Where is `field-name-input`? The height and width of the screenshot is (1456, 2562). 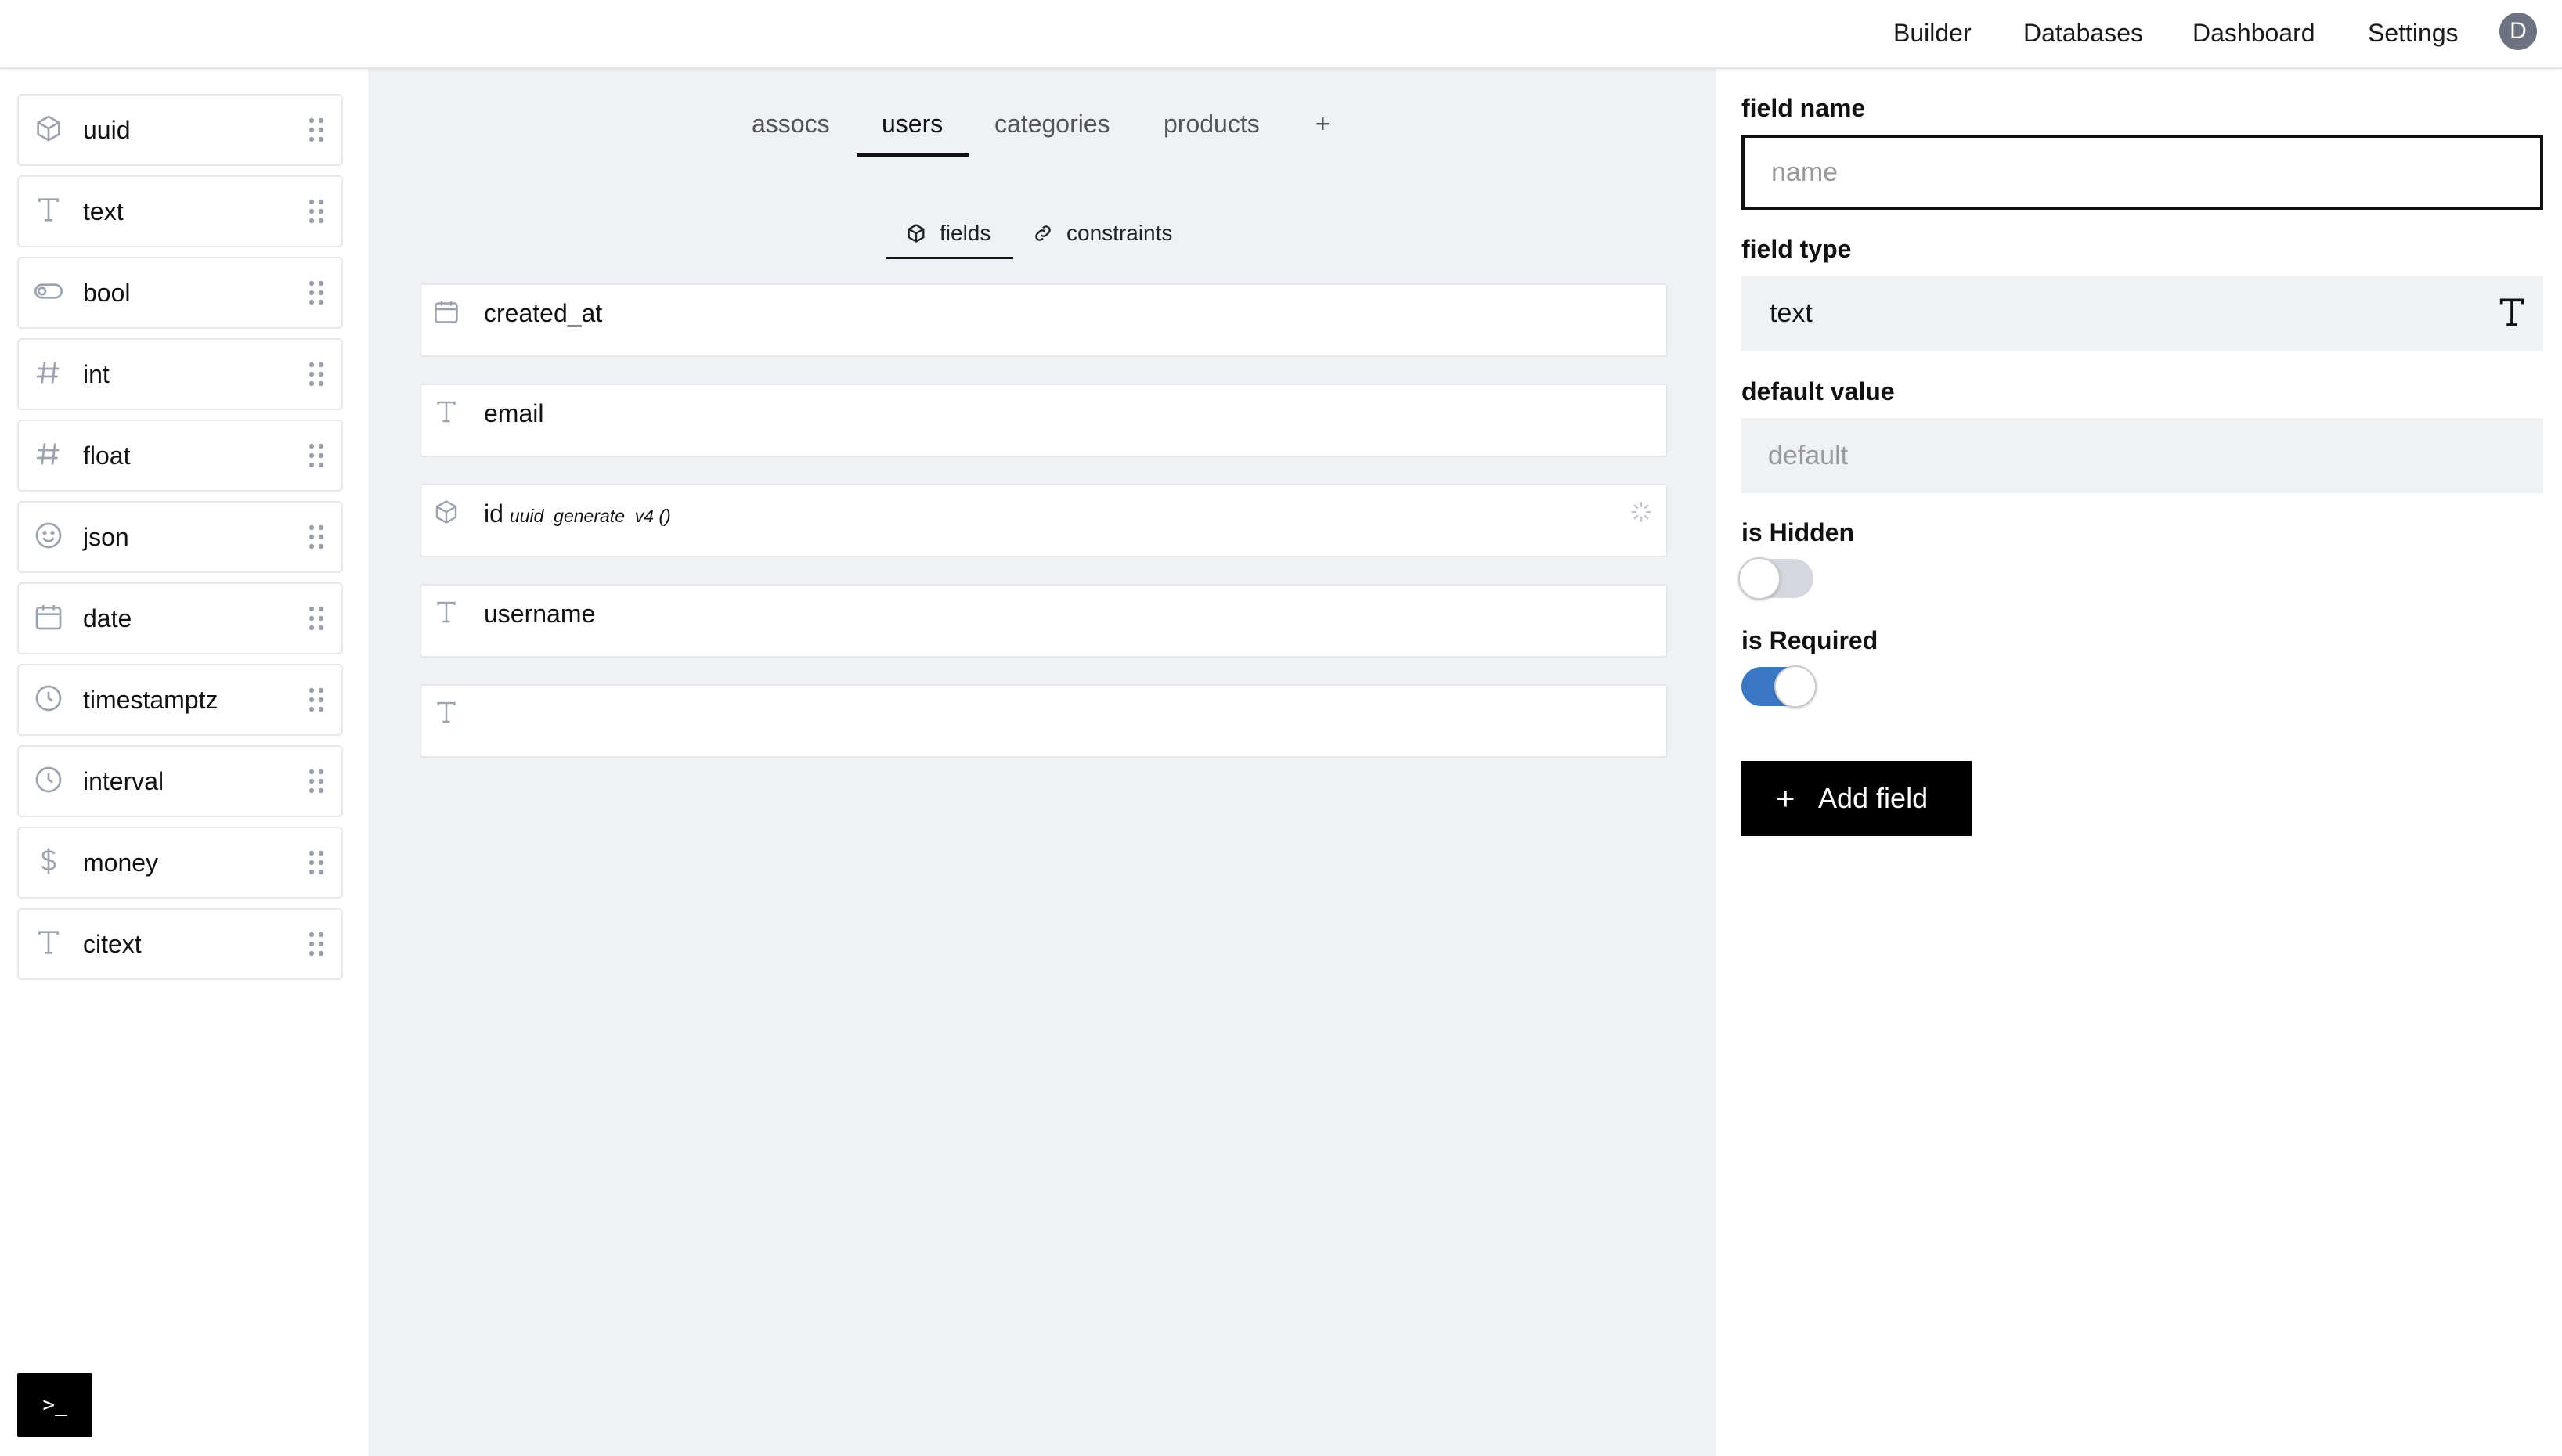
field-name-input is located at coordinates (2142, 172).